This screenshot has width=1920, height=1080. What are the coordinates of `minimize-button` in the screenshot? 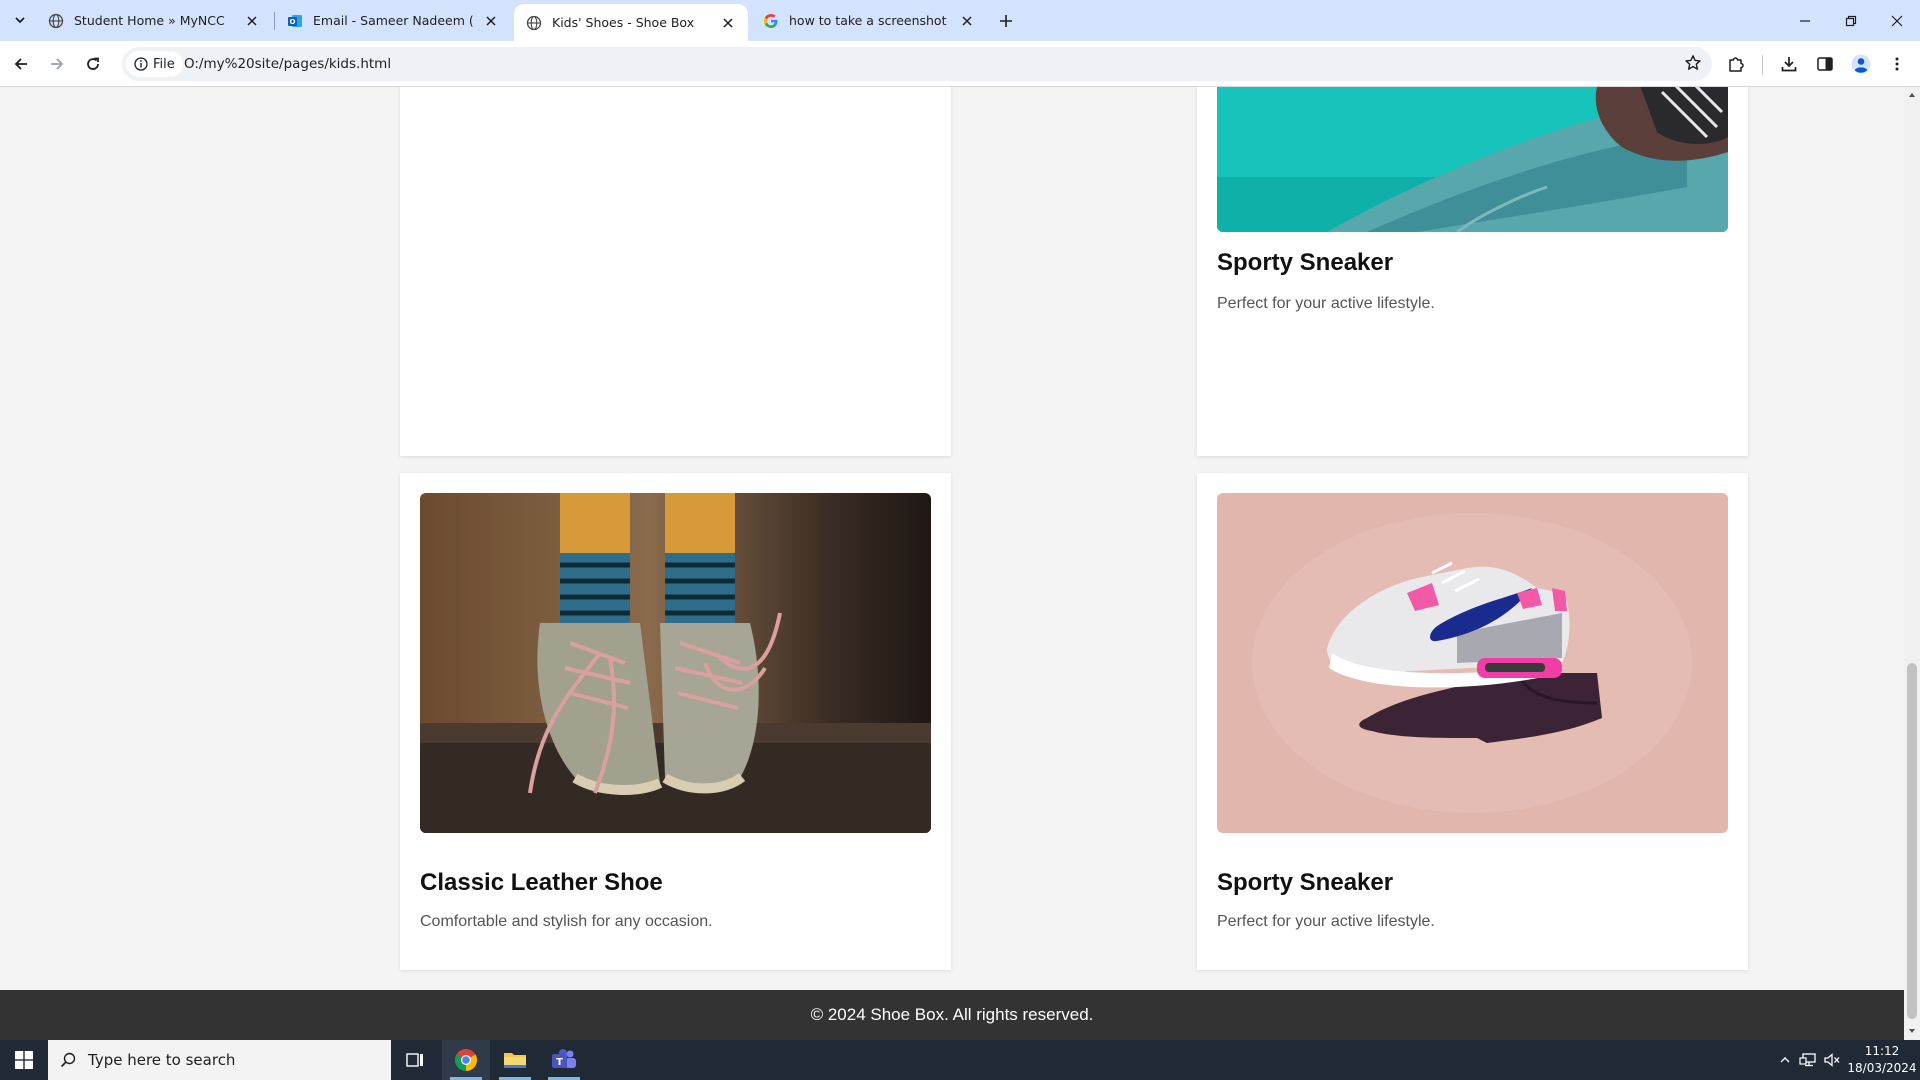 It's located at (1805, 20).